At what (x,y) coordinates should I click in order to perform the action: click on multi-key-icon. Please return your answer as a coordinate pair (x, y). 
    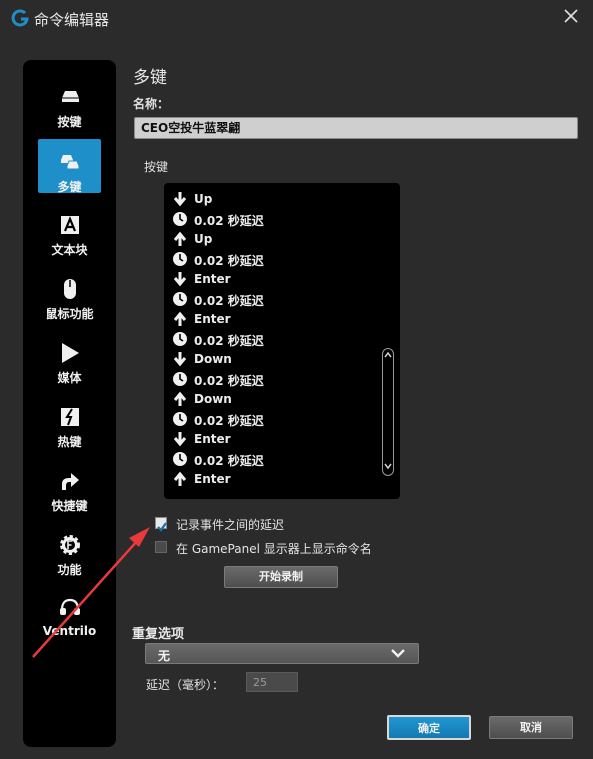
    Looking at the image, I should click on (70, 162).